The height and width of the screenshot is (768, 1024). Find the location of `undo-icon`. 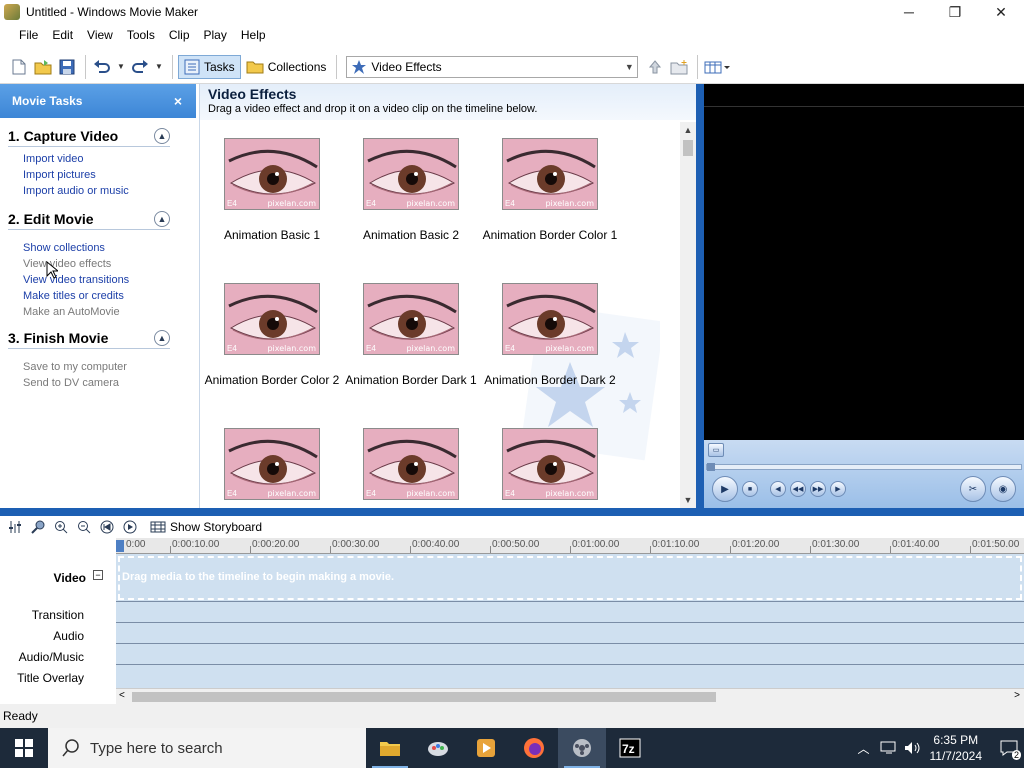

undo-icon is located at coordinates (102, 67).